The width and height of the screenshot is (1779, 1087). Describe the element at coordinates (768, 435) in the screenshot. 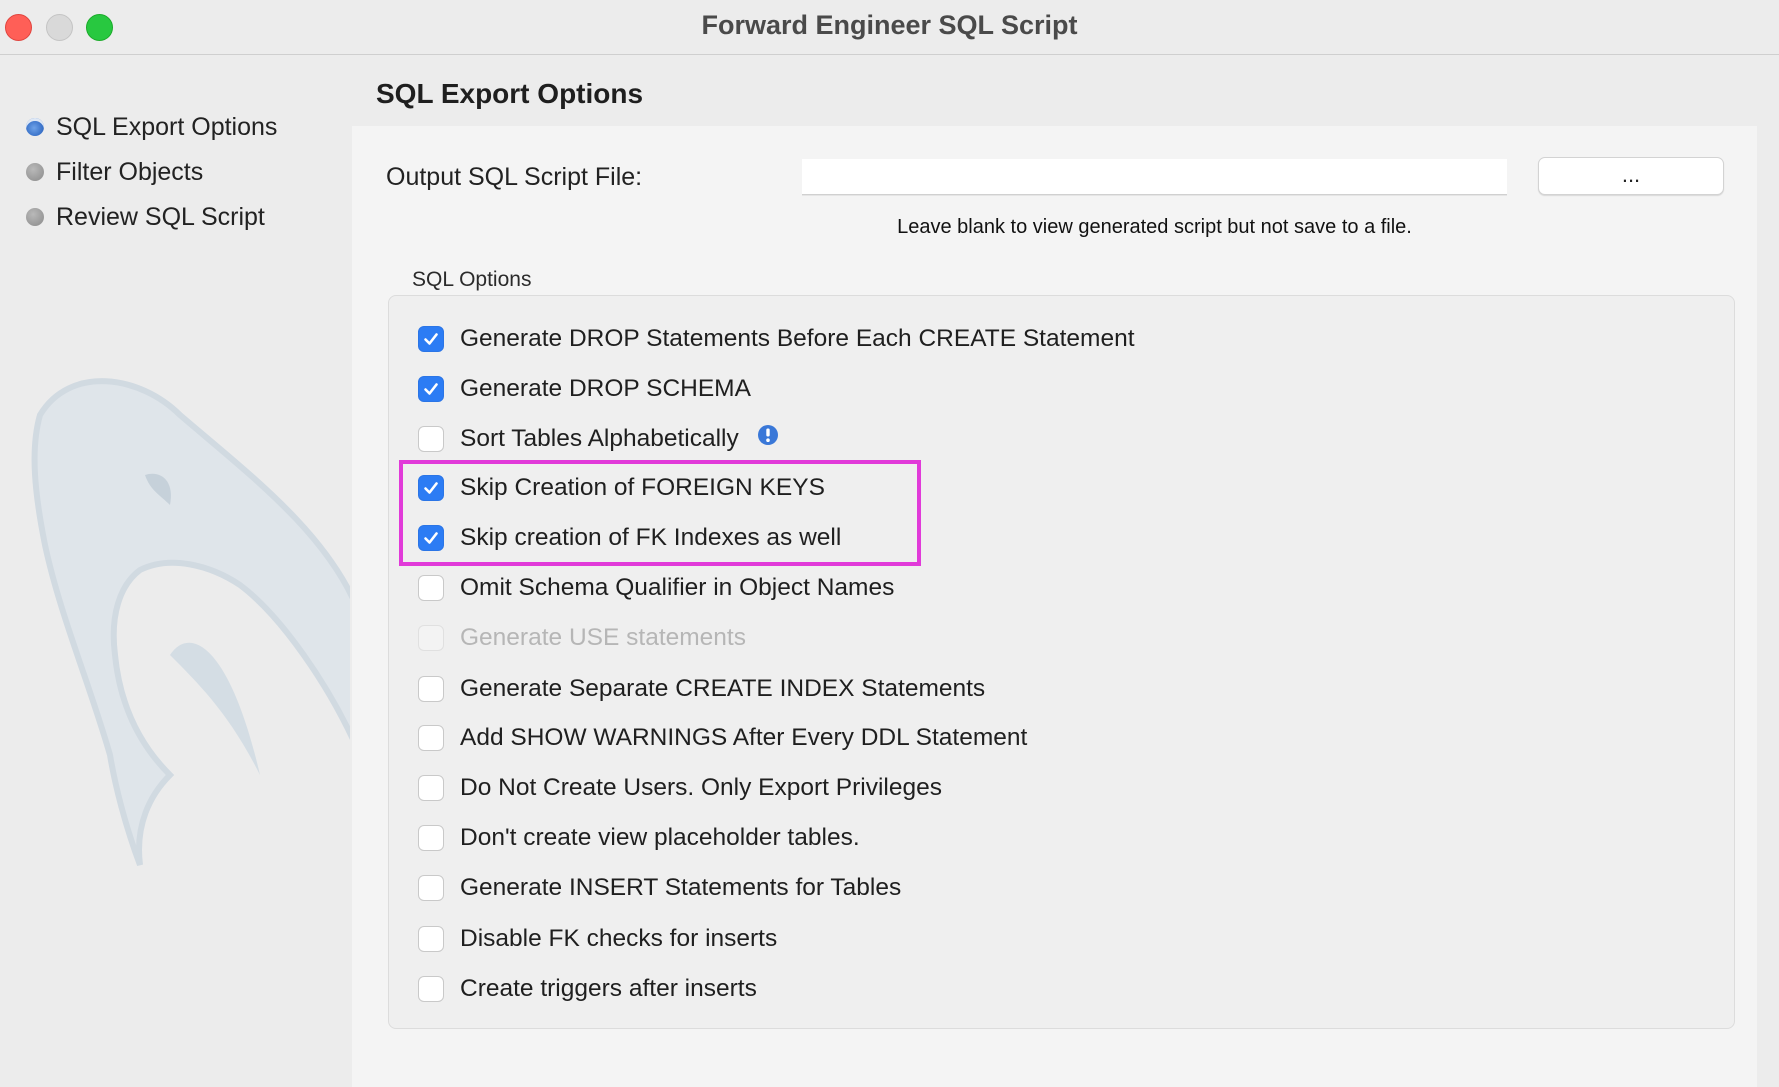

I see `info-icon` at that location.